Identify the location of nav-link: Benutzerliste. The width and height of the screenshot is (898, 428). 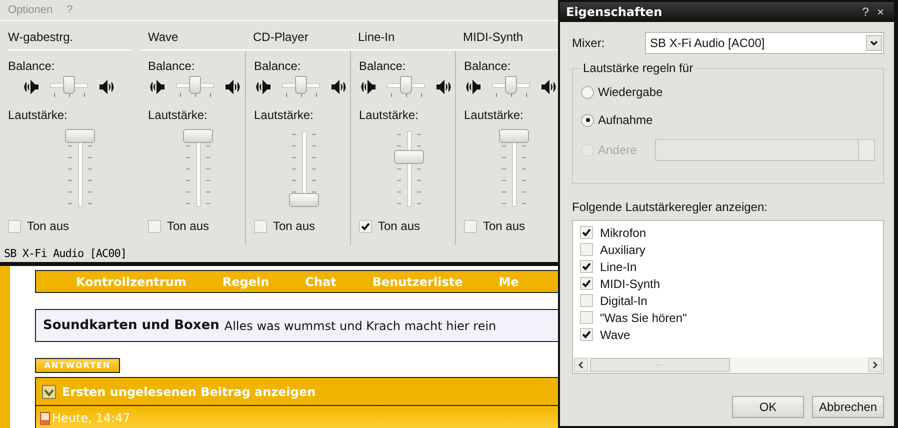
(417, 281).